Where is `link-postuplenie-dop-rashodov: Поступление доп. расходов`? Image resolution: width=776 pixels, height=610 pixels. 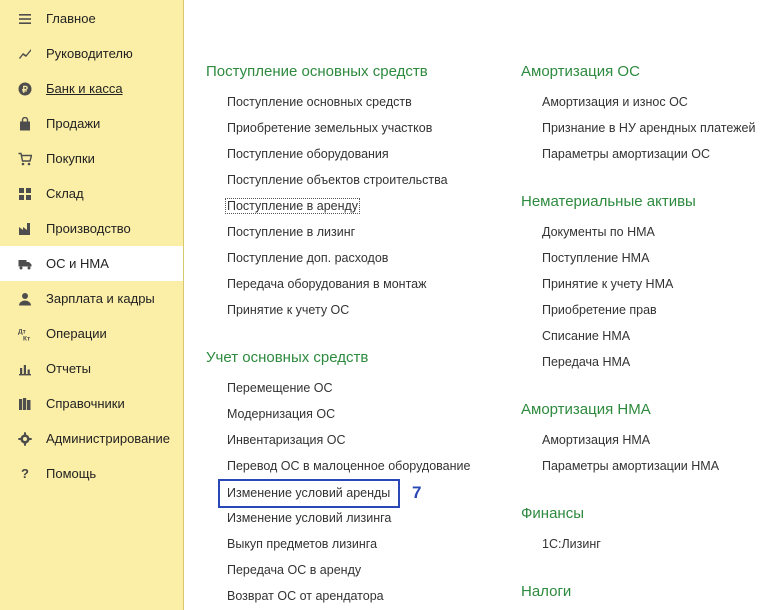
link-postuplenie-dop-rashodov: Поступление доп. расходов is located at coordinates (307, 258).